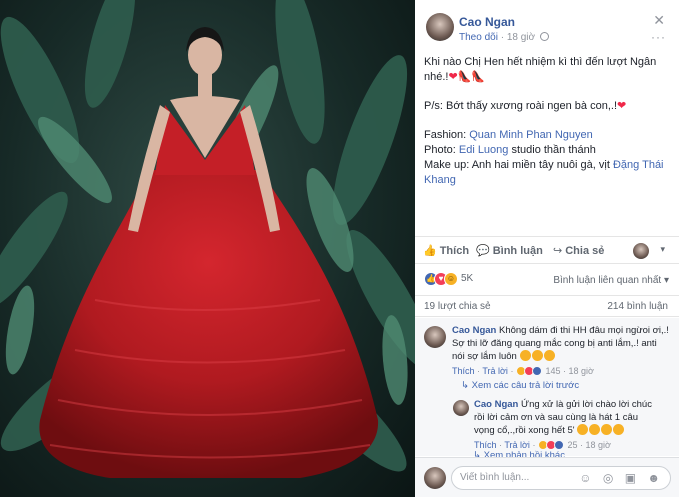  What do you see at coordinates (547, 306) in the screenshot?
I see `share-count-bar: 19 lượt chia sẻ 214 bình luận` at bounding box center [547, 306].